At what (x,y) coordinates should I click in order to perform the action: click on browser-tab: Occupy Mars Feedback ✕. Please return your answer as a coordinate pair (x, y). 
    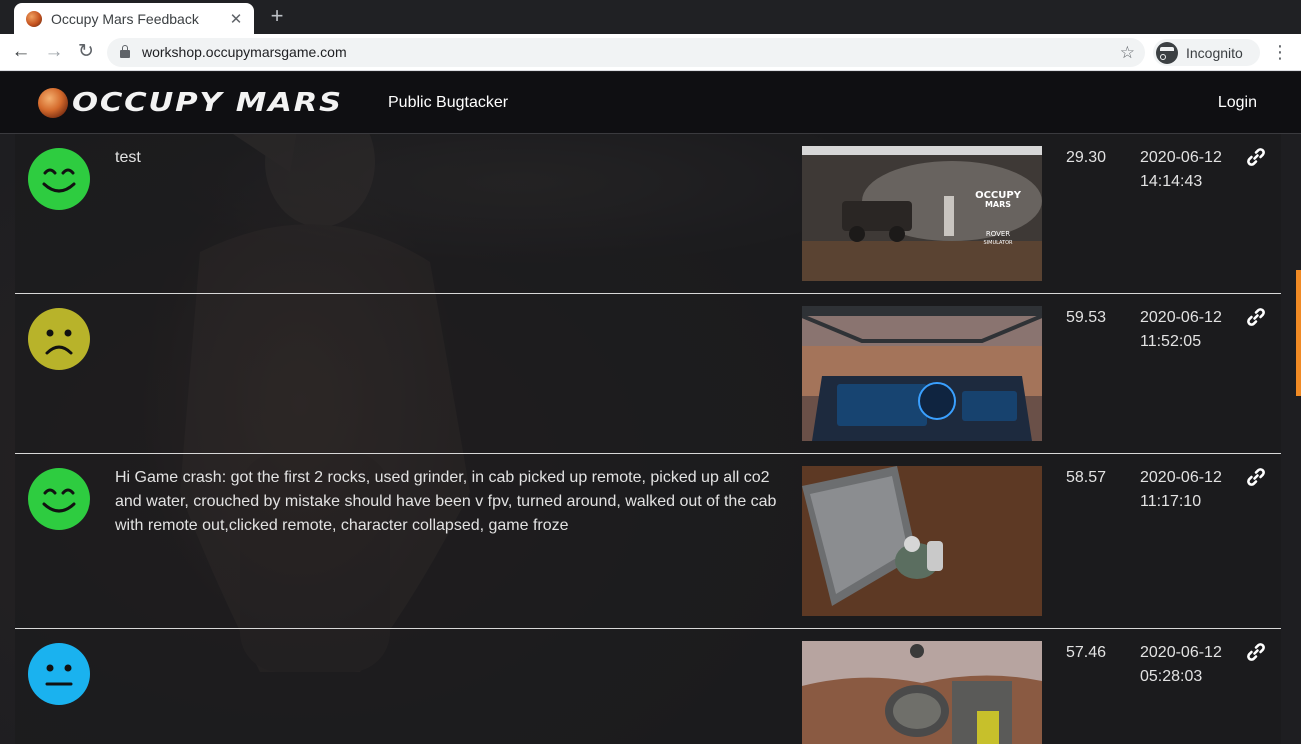
    Looking at the image, I should click on (134, 18).